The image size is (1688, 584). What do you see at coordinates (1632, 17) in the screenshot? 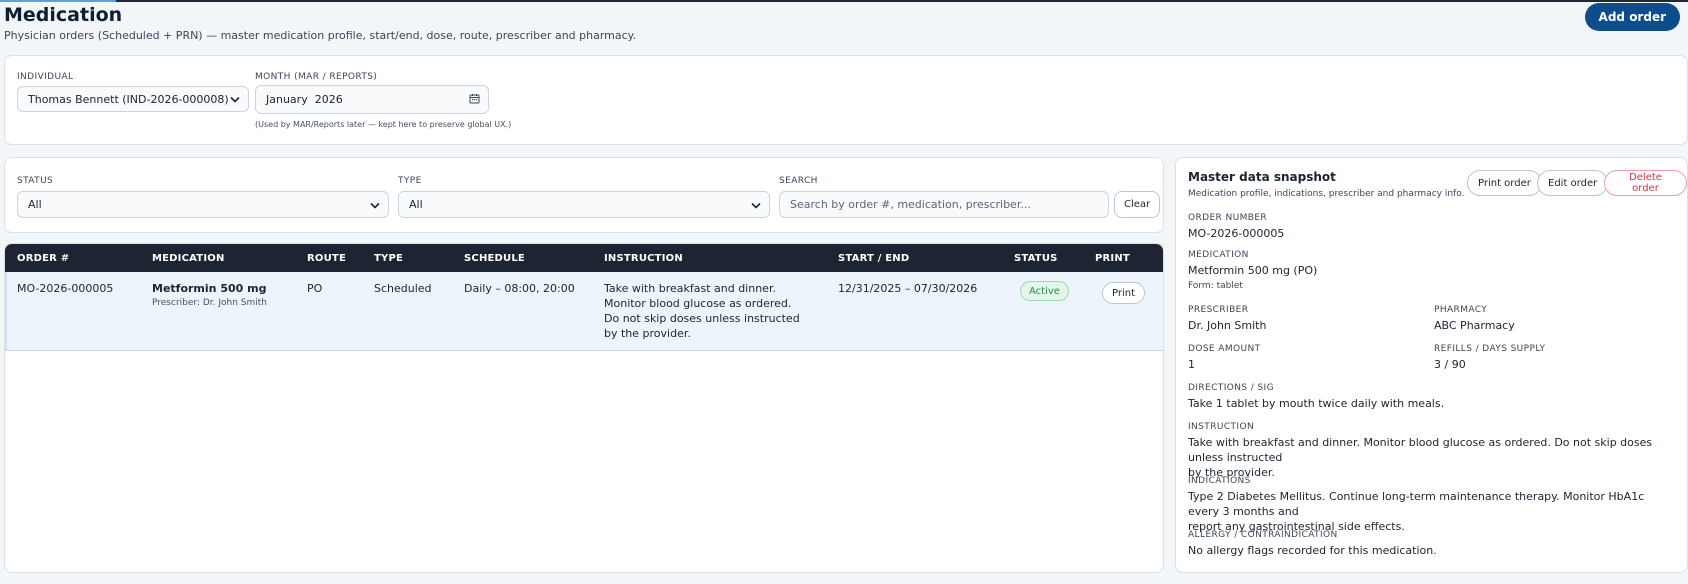
I see `add-order-button: Add order` at bounding box center [1632, 17].